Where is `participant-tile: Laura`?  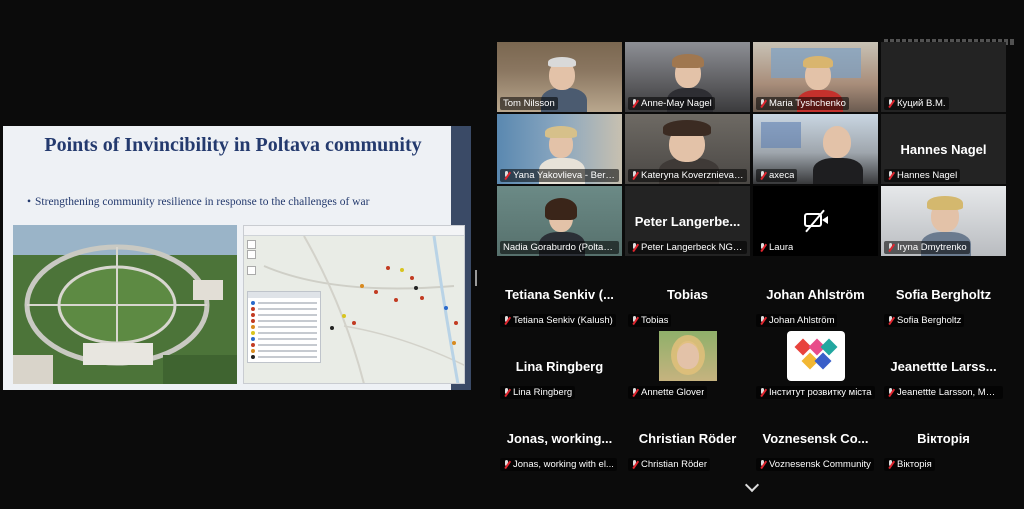 participant-tile: Laura is located at coordinates (815, 221).